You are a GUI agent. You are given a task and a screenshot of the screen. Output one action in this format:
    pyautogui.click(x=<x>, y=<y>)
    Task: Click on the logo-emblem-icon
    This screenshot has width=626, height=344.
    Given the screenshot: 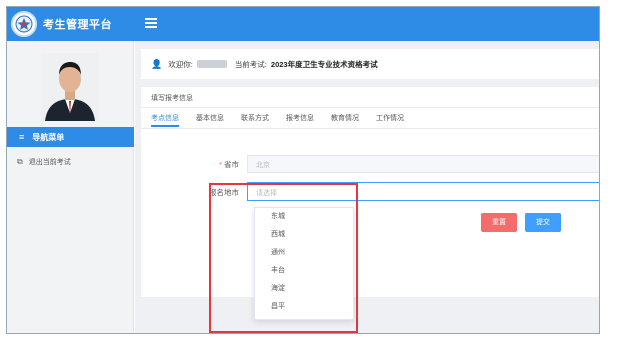 What is the action you would take?
    pyautogui.click(x=24, y=24)
    